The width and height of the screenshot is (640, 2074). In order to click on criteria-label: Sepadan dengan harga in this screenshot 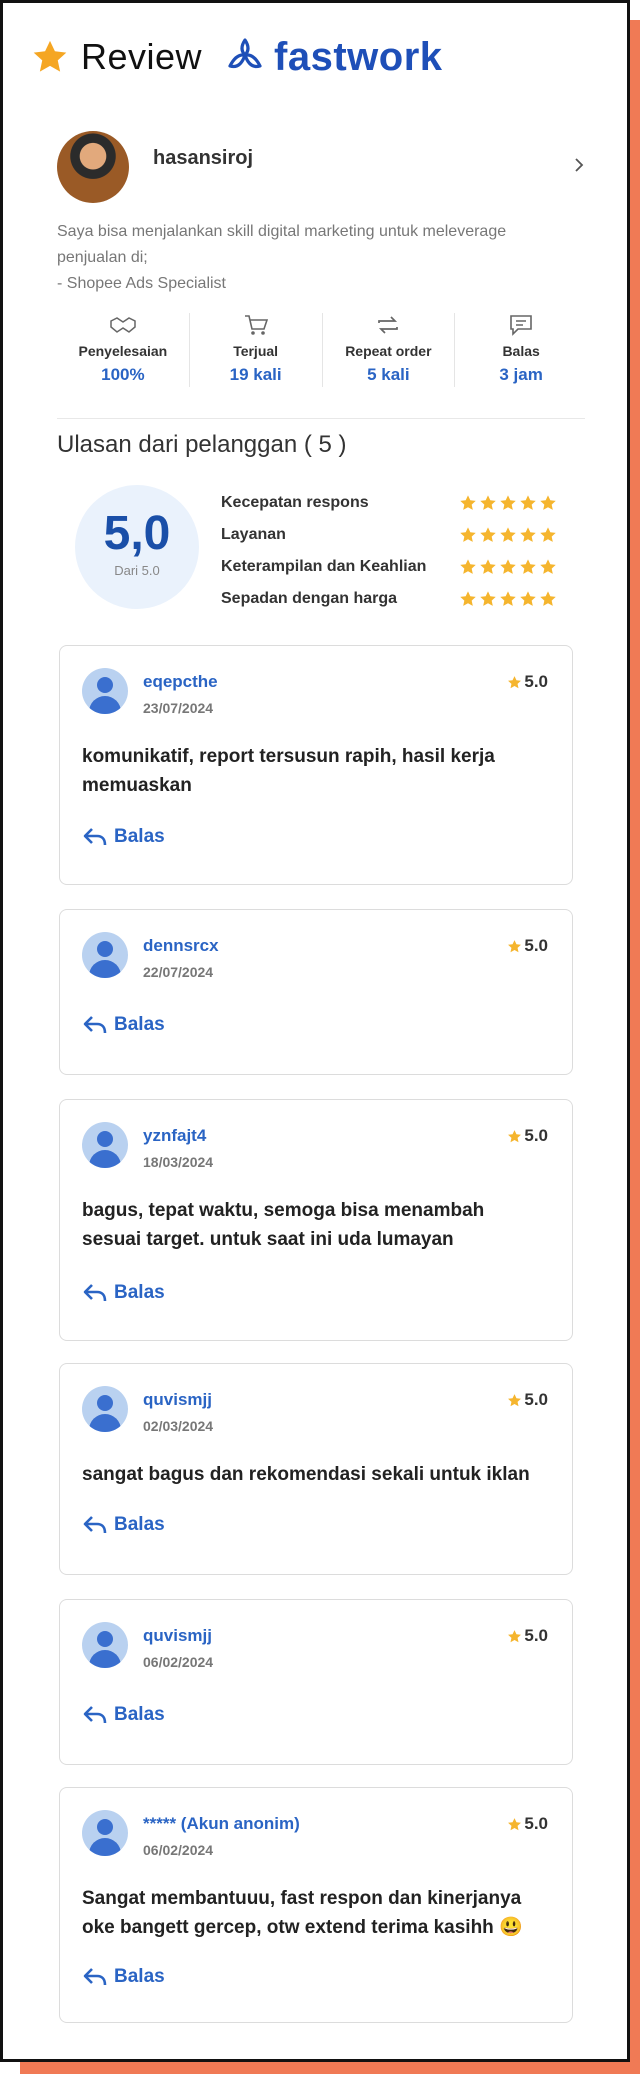, I will do `click(309, 598)`.